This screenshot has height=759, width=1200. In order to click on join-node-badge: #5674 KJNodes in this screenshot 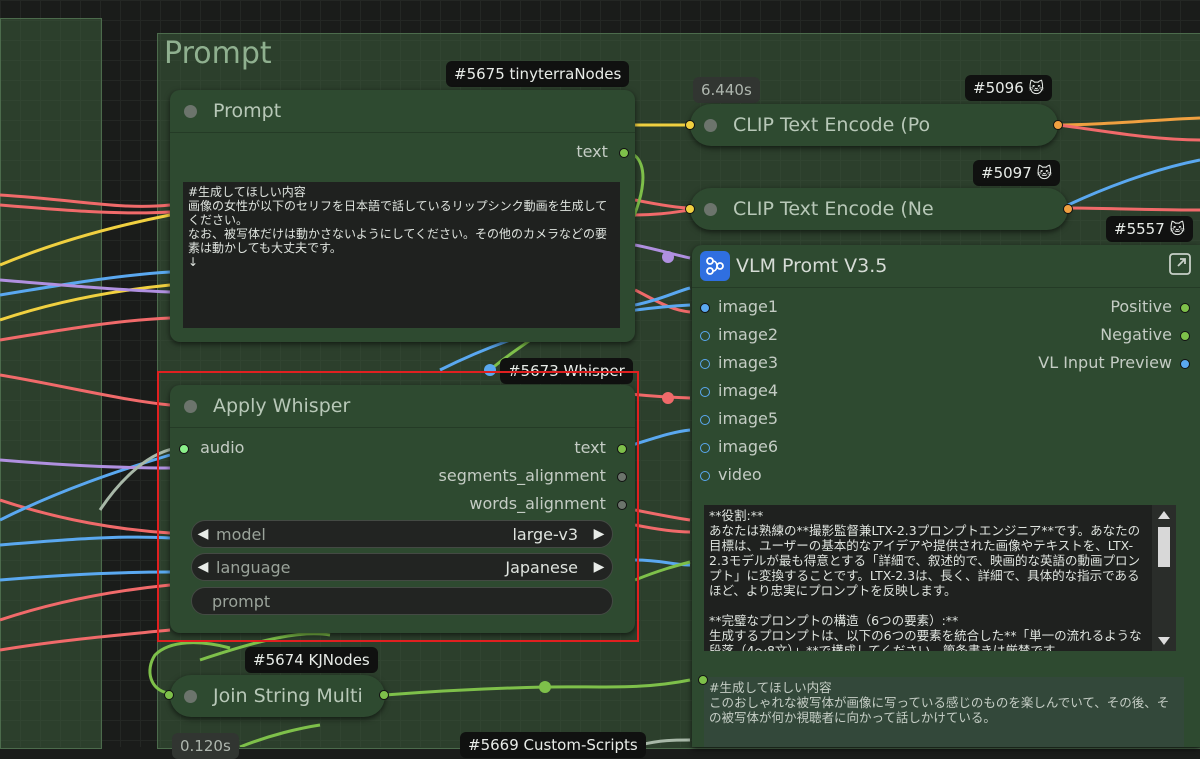, I will do `click(311, 660)`.